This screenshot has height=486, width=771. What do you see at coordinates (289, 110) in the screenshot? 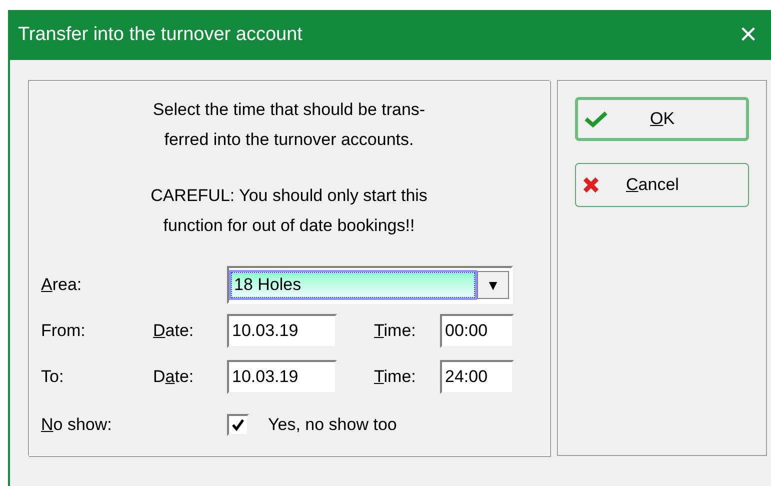
I see `message-text: Select the time that should be trans-` at bounding box center [289, 110].